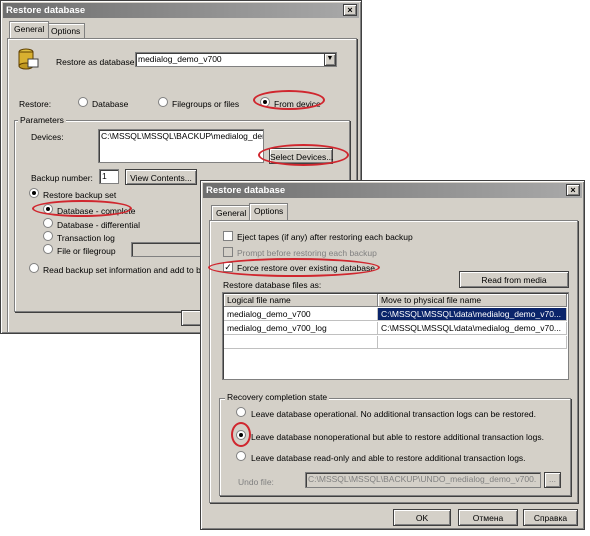  I want to click on back-dialog-title: Restore database, so click(46, 10).